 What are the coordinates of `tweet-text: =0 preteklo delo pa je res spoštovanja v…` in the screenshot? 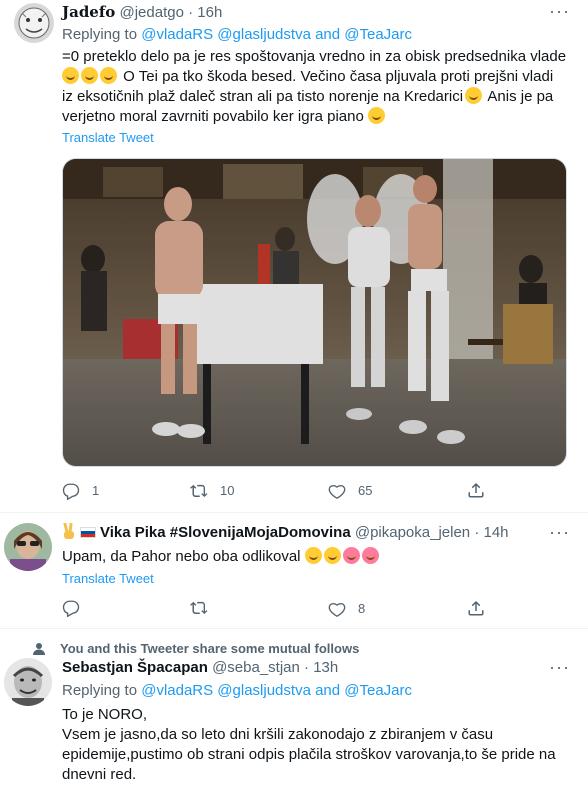 It's located at (314, 87).